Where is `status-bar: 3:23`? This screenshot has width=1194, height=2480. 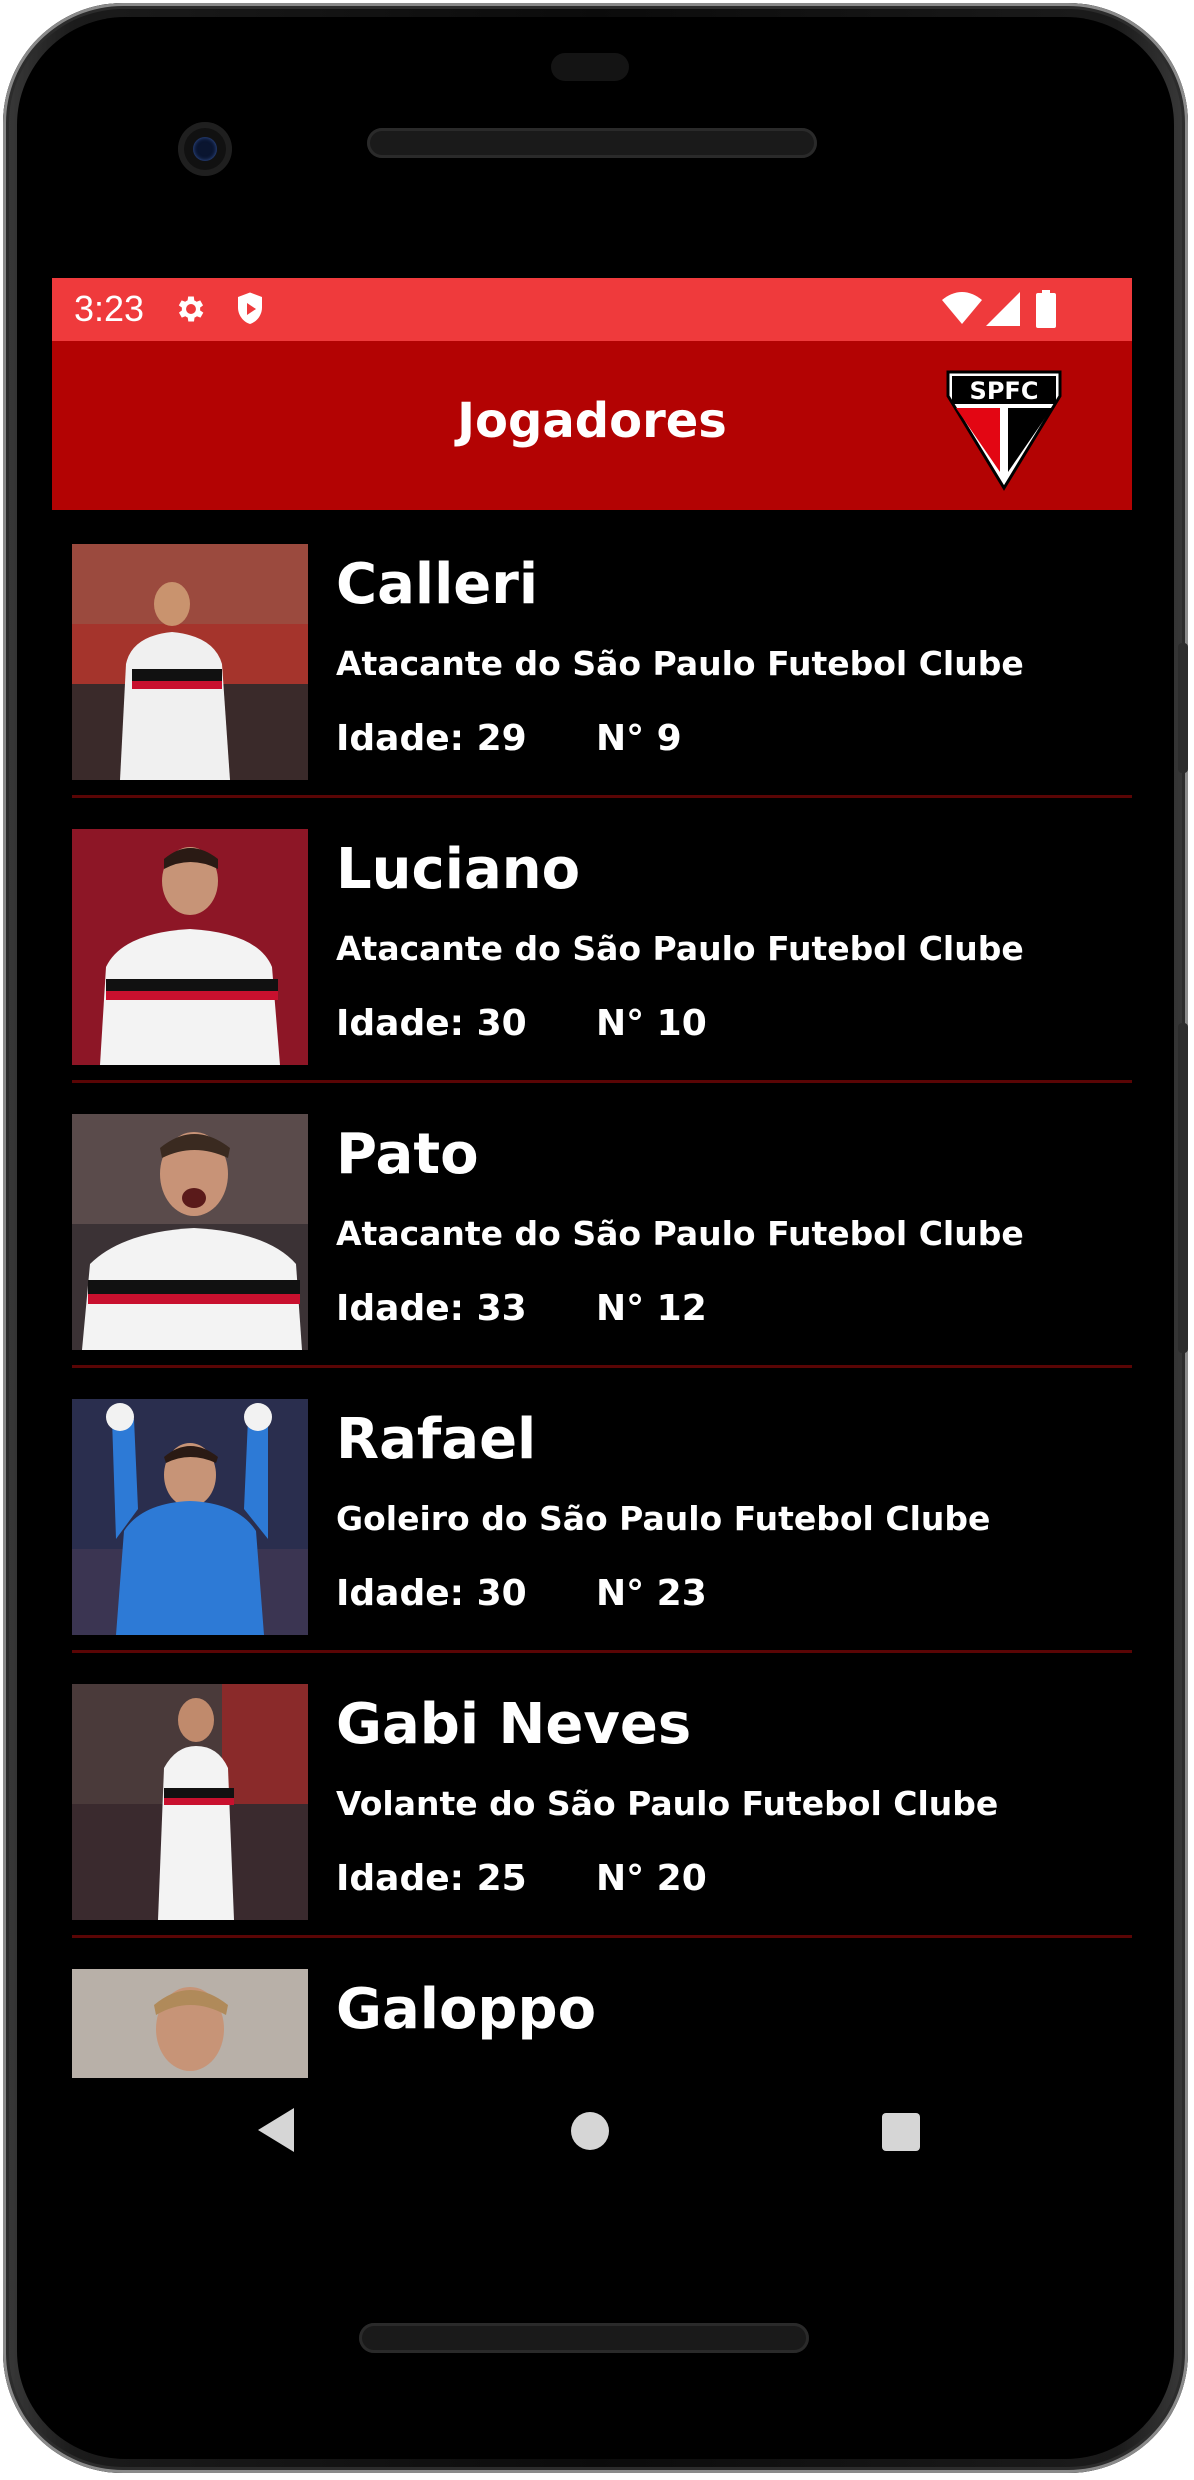 status-bar: 3:23 is located at coordinates (592, 309).